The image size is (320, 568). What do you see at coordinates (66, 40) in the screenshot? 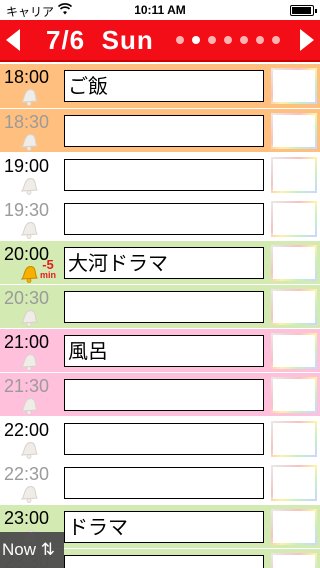
I see `header-date: 7/6` at bounding box center [66, 40].